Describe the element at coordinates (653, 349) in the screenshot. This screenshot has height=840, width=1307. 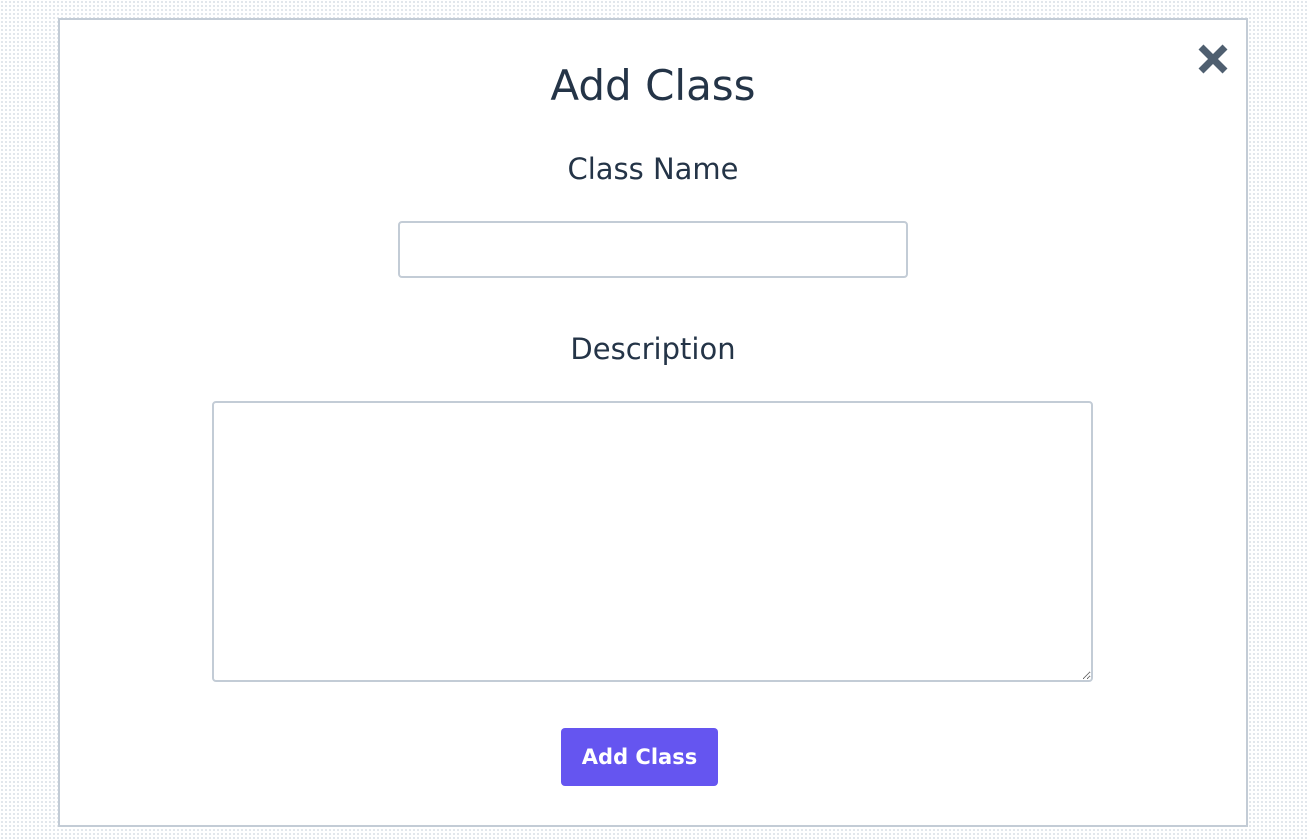
I see `description-label: Description` at that location.